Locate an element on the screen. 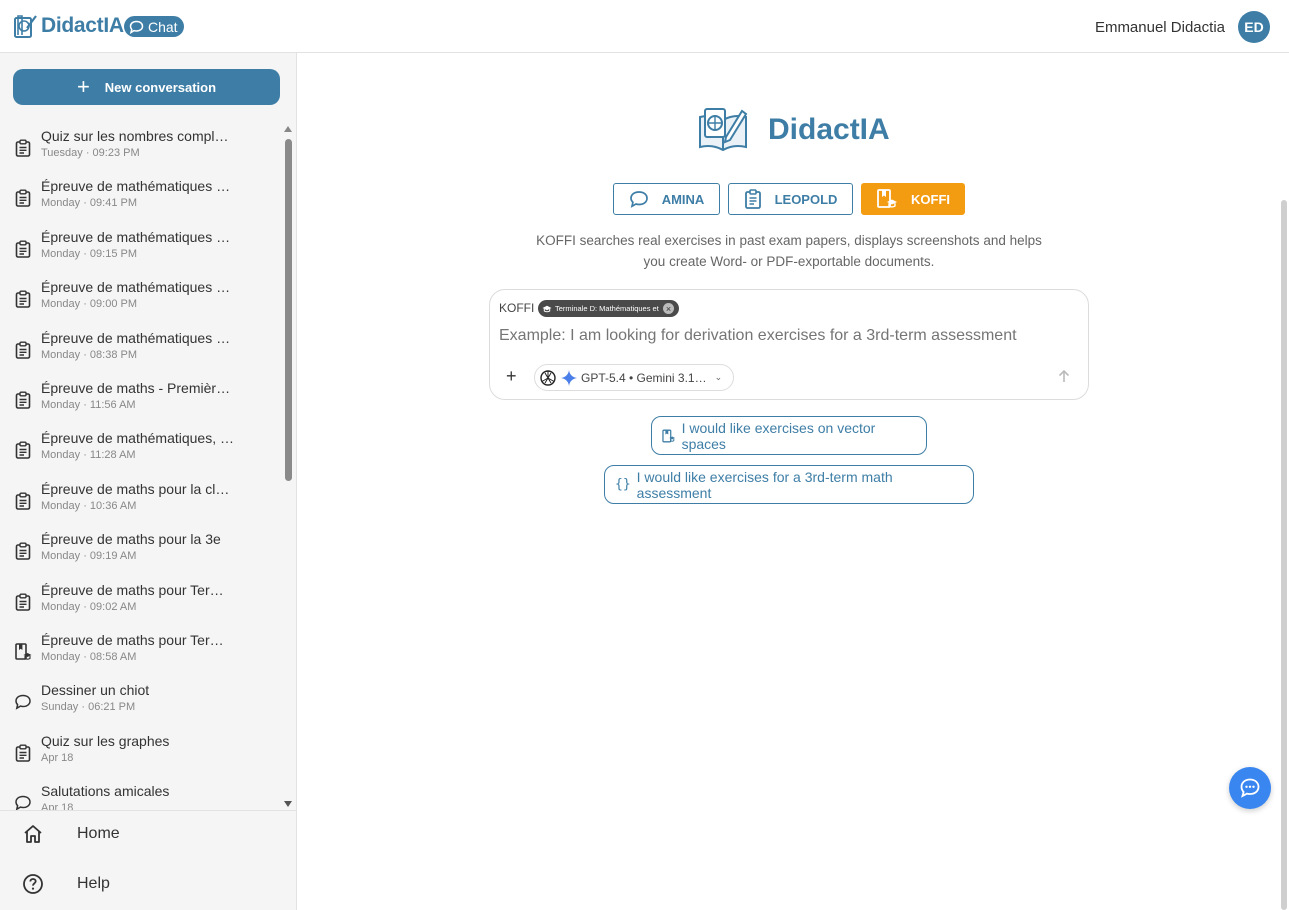 This screenshot has height=910, width=1289. plus-icon: + is located at coordinates (83, 86).